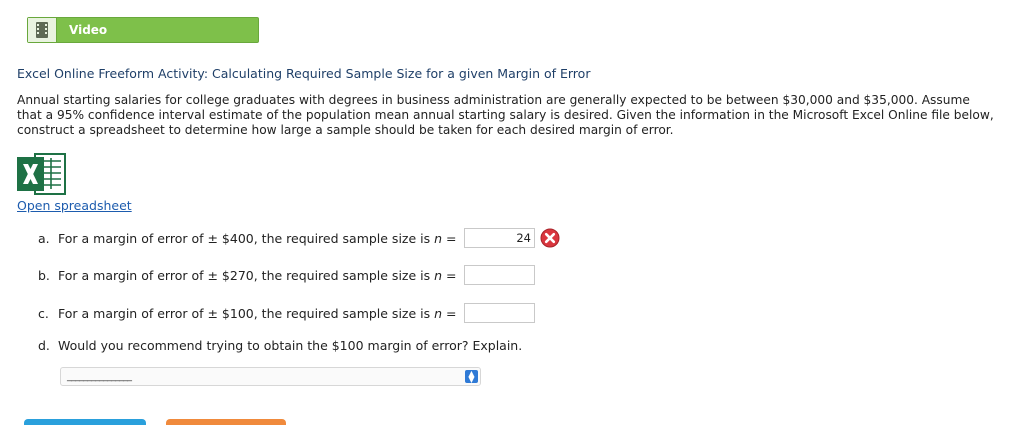 The image size is (1024, 425). What do you see at coordinates (42, 174) in the screenshot?
I see `excel-icon` at bounding box center [42, 174].